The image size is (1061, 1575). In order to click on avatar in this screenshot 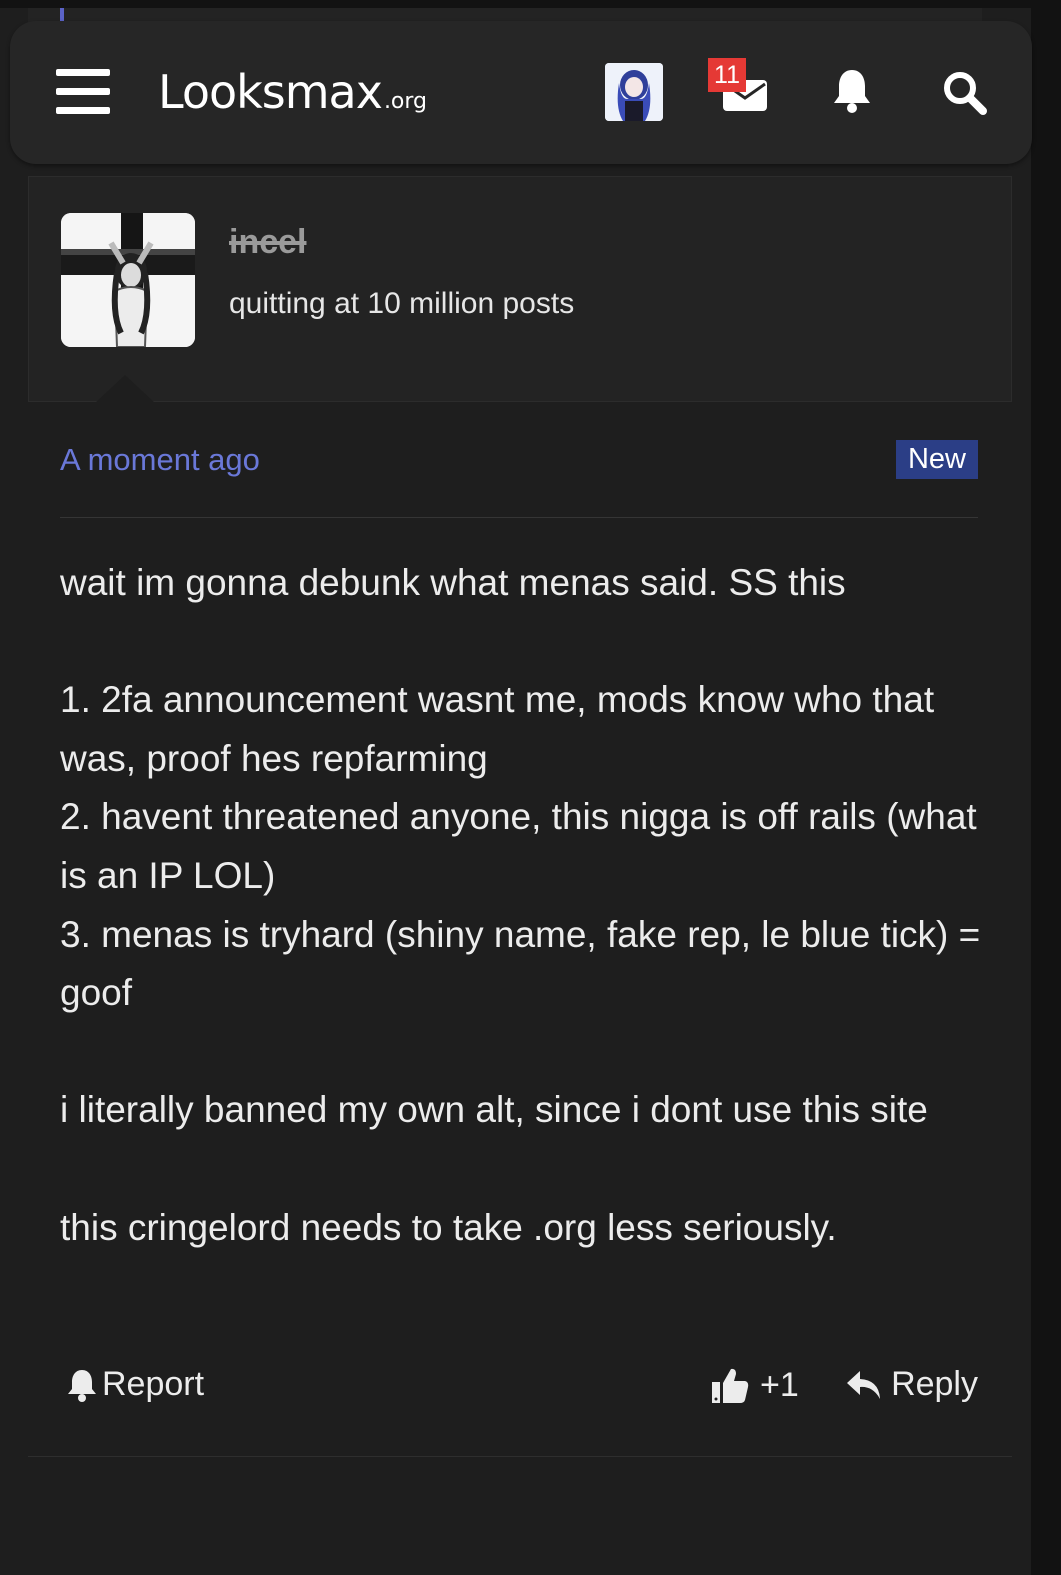, I will do `click(634, 92)`.